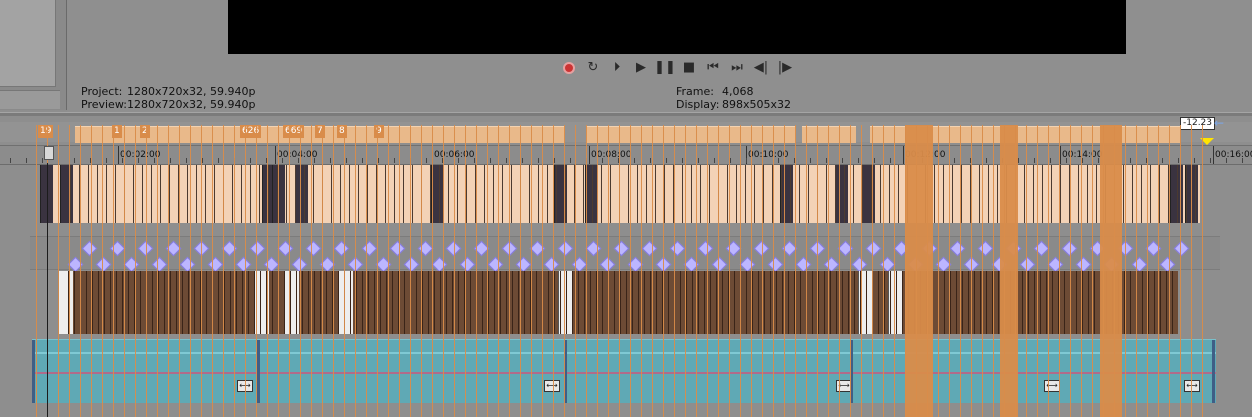 This screenshot has width=1252, height=417. Describe the element at coordinates (713, 68) in the screenshot. I see `go-to-start-button: ⏮` at that location.